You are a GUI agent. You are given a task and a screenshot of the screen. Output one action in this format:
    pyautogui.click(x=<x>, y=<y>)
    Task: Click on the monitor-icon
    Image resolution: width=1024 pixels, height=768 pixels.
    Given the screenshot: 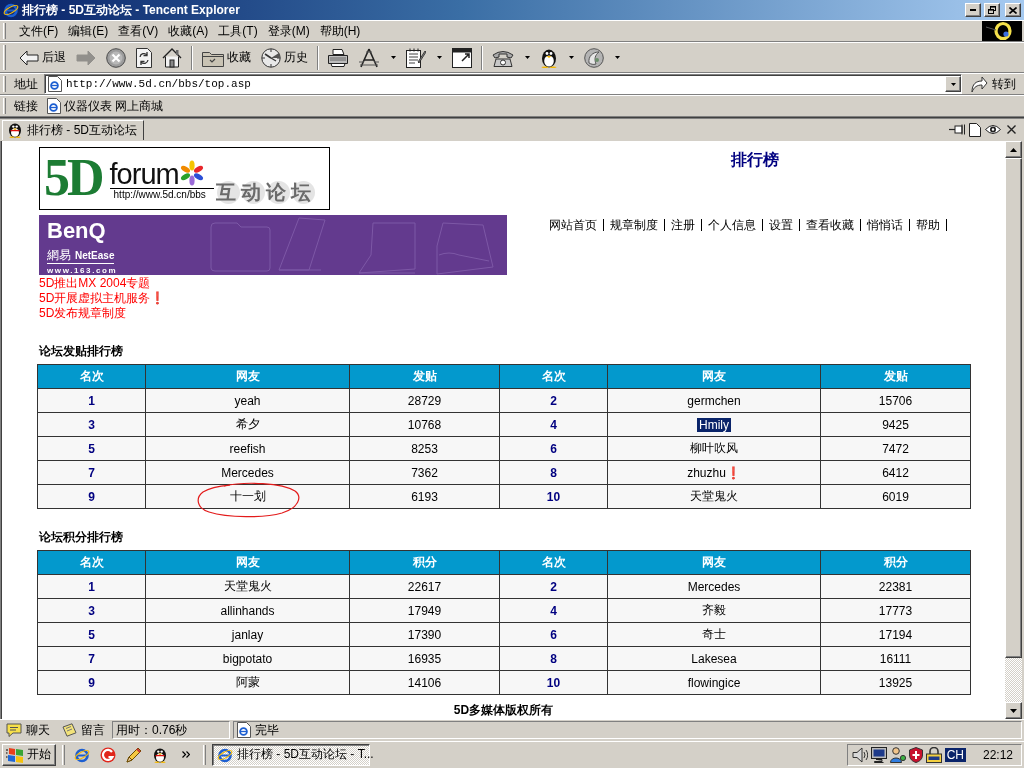 What is the action you would take?
    pyautogui.click(x=878, y=754)
    